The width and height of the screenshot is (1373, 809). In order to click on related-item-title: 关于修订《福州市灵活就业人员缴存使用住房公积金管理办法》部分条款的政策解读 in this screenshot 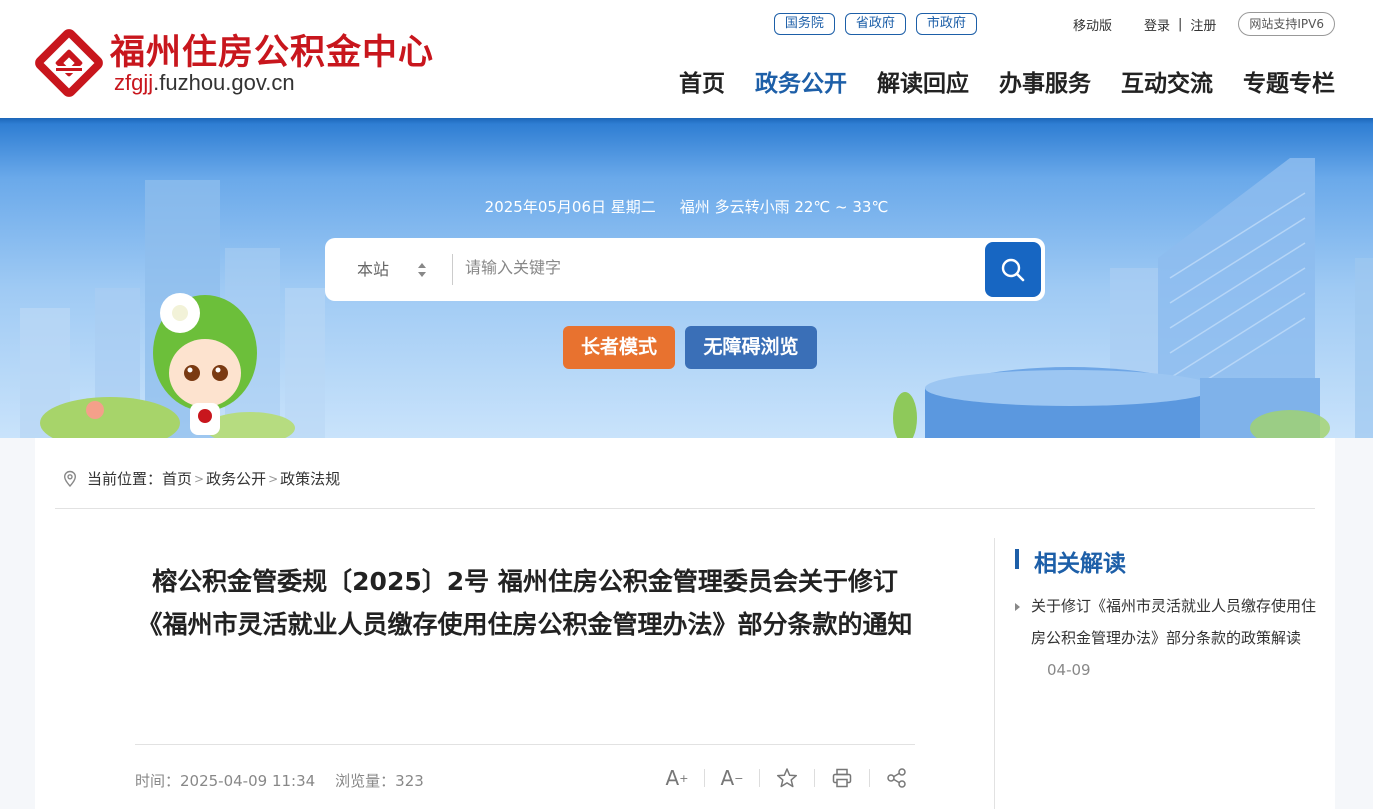, I will do `click(1173, 622)`.